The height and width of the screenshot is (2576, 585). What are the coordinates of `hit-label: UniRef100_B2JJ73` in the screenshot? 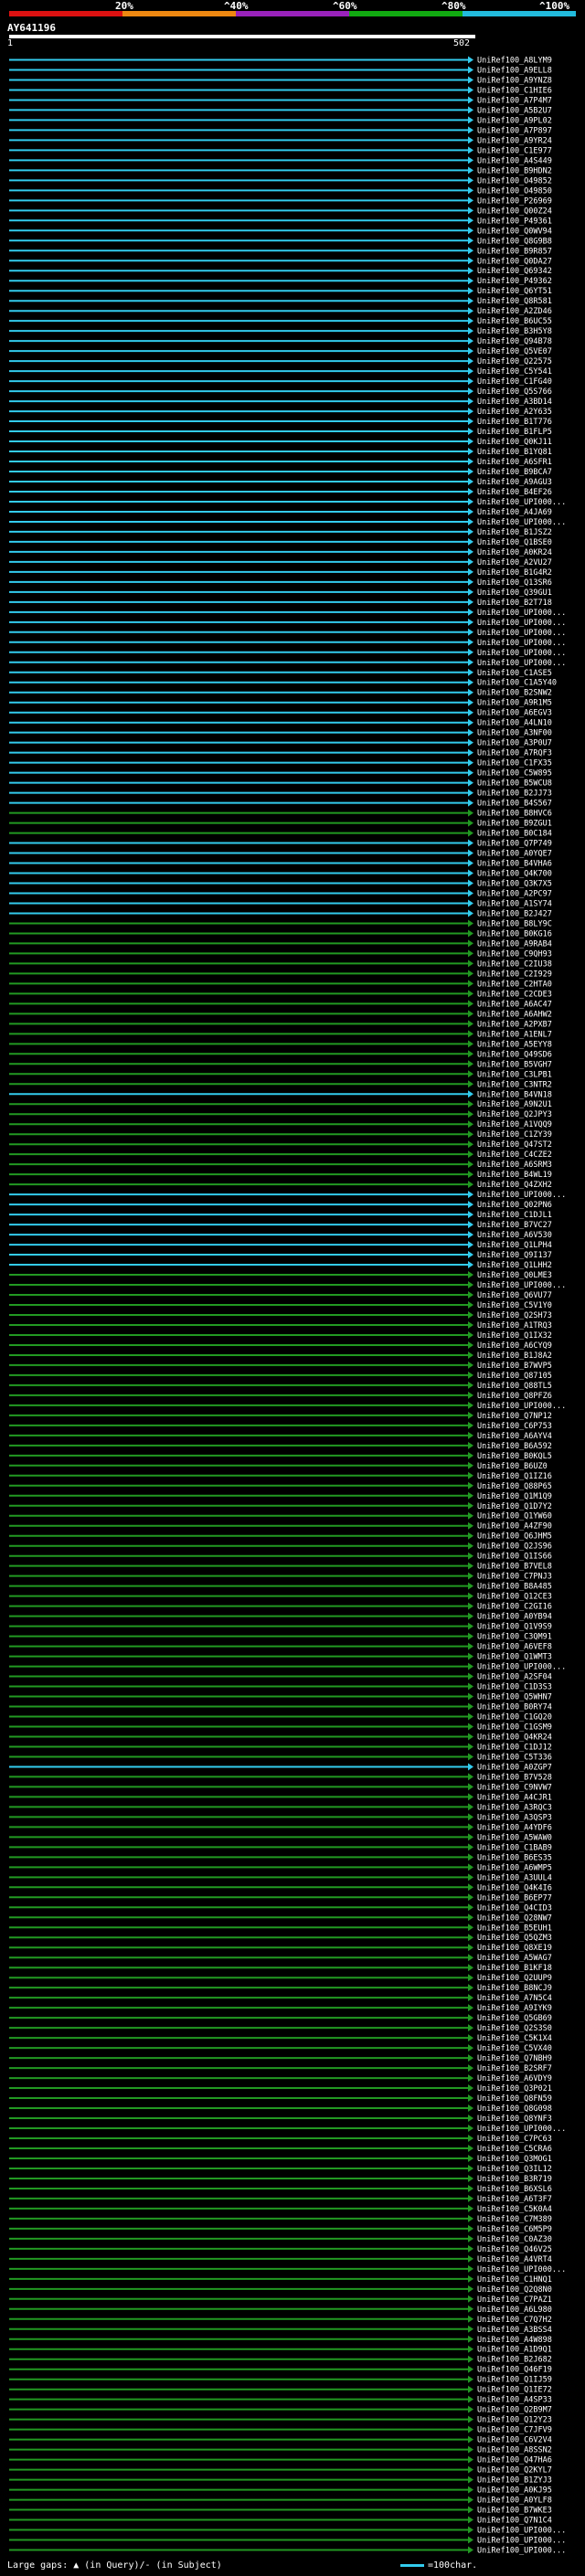 It's located at (514, 794).